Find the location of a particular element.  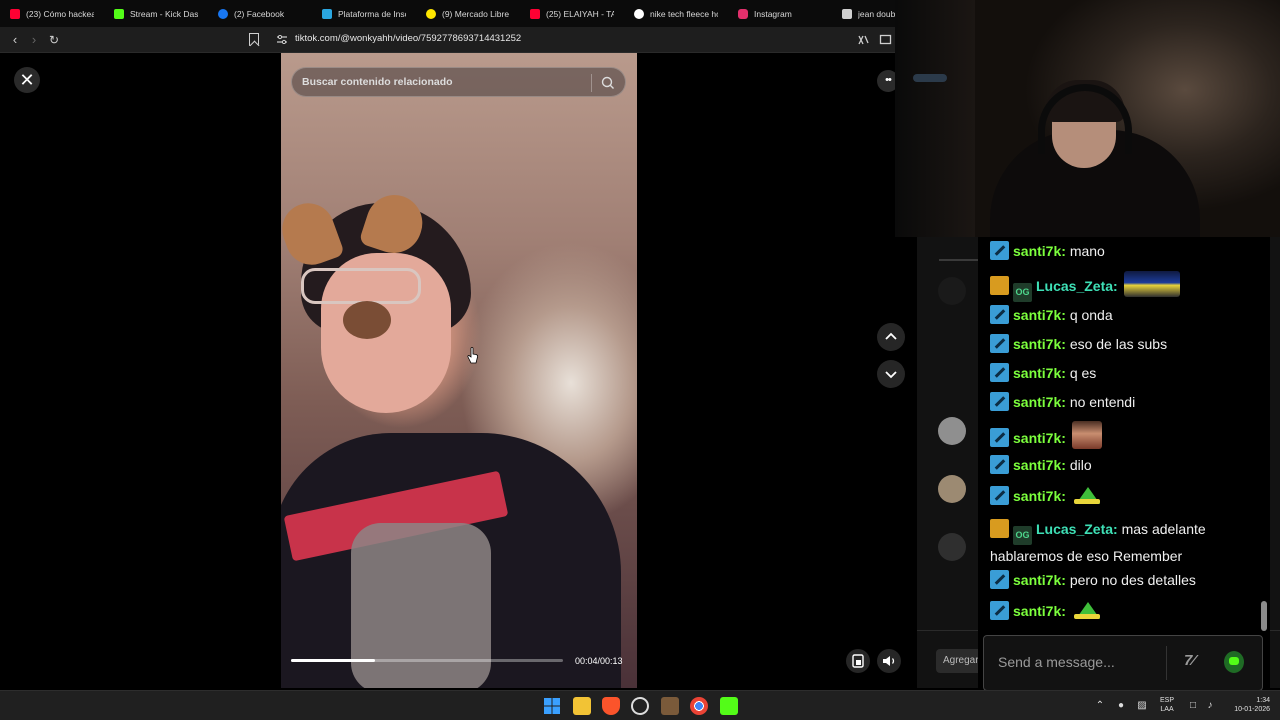

language-indicator: ESP LAA is located at coordinates (1167, 705).